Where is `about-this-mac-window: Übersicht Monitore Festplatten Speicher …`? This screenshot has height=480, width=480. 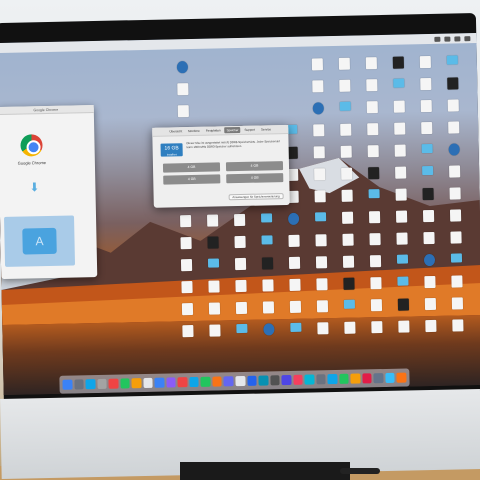 about-this-mac-window: Übersicht Monitore Festplatten Speicher … is located at coordinates (221, 166).